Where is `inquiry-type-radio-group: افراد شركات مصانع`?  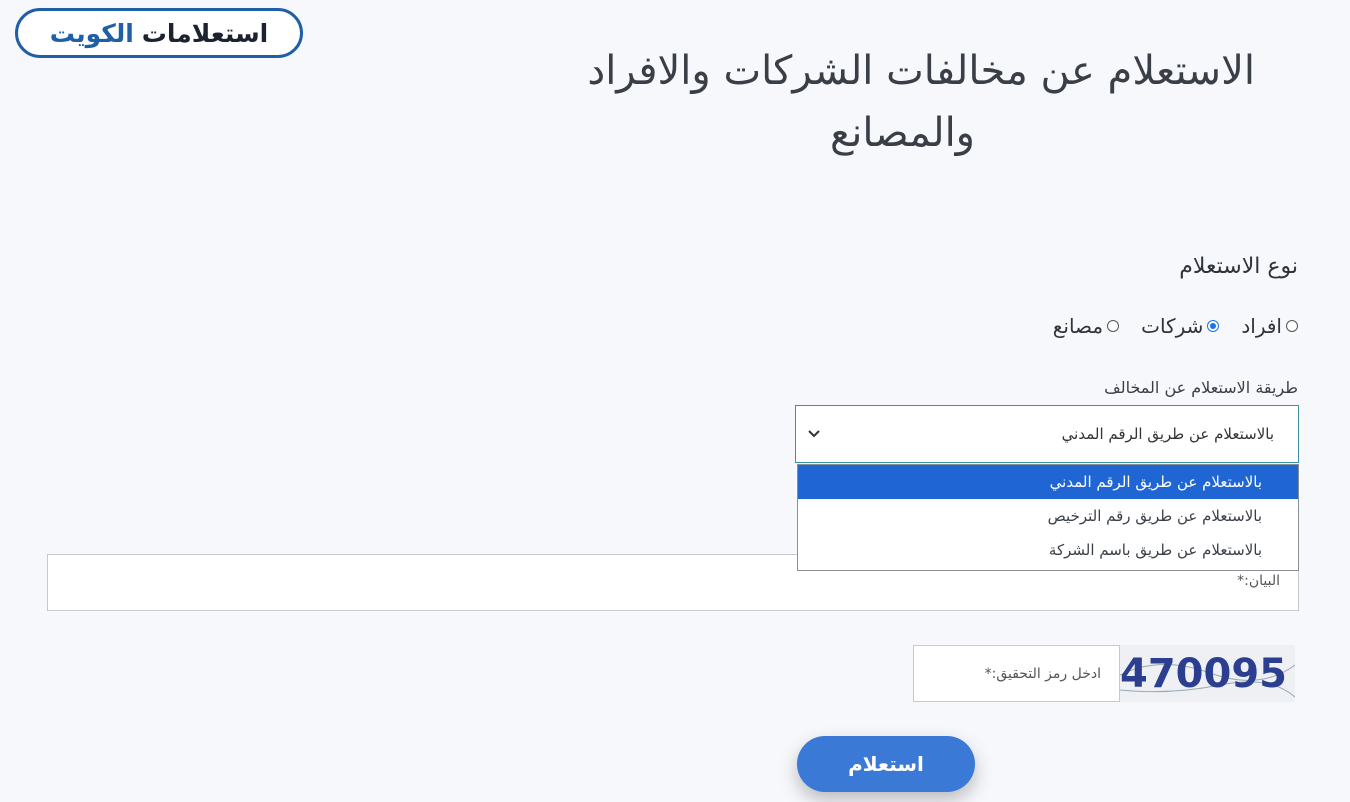 inquiry-type-radio-group: افراد شركات مصانع is located at coordinates (1175, 326).